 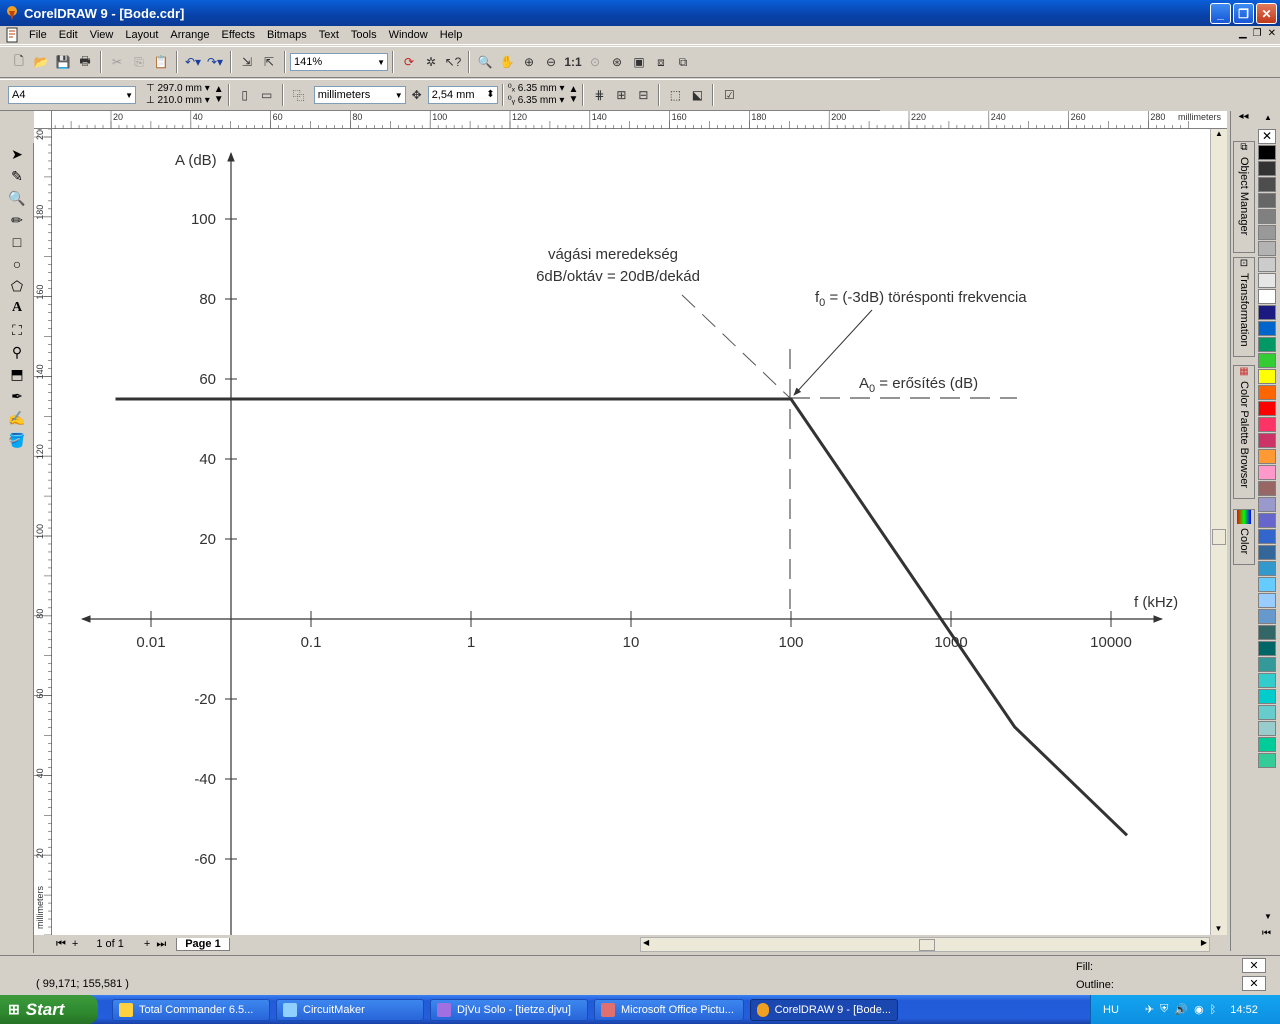 I want to click on docker-tab-transformation: ⊡ Transformation, so click(x=1244, y=307).